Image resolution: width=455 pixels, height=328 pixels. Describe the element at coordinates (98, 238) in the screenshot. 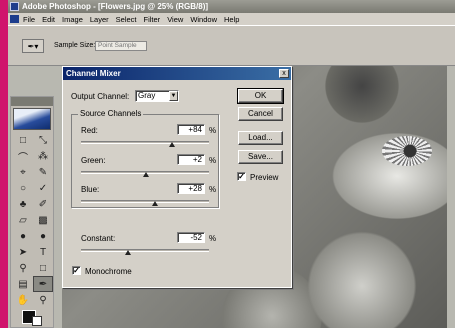

I see `constant-label: Constant:` at that location.